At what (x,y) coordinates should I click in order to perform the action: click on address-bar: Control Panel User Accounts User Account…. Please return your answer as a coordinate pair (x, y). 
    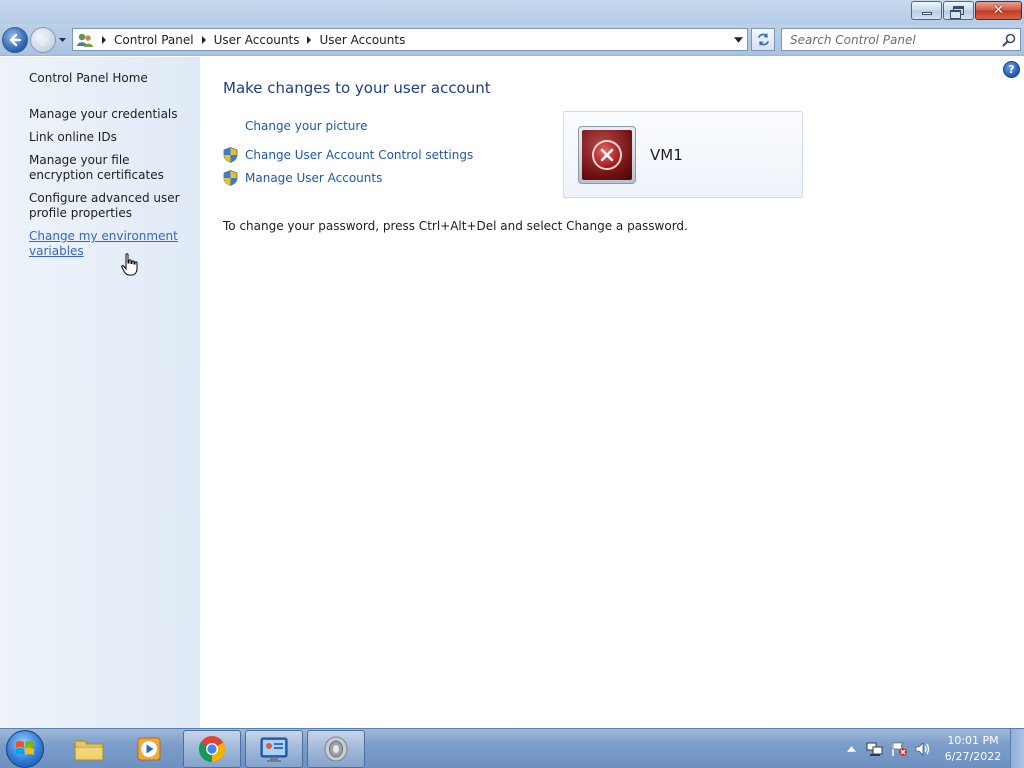
    Looking at the image, I should click on (410, 39).